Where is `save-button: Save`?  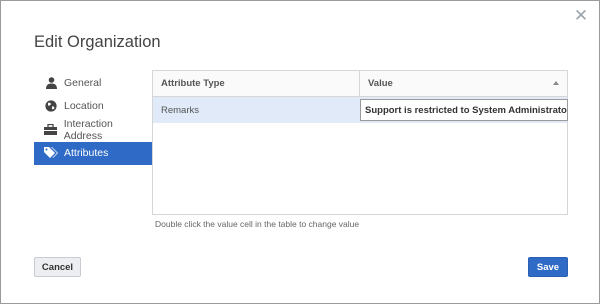
save-button: Save is located at coordinates (548, 267).